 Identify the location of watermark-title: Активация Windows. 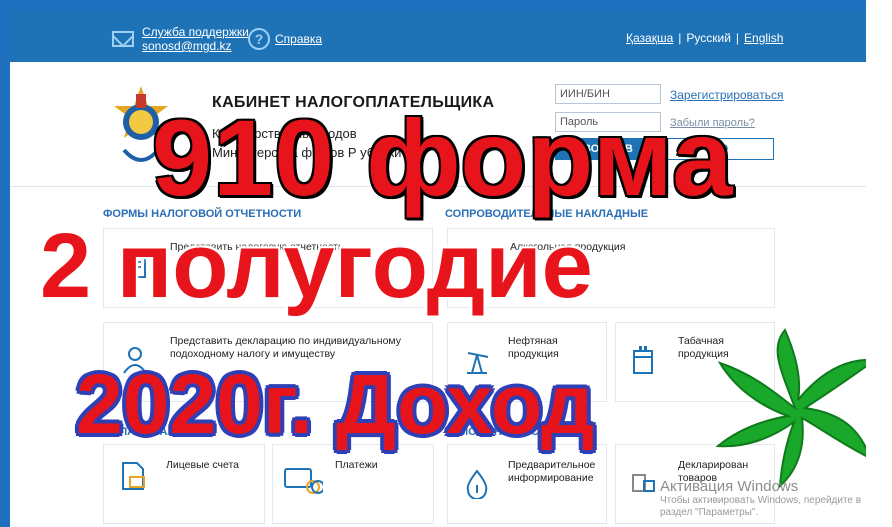
(729, 486).